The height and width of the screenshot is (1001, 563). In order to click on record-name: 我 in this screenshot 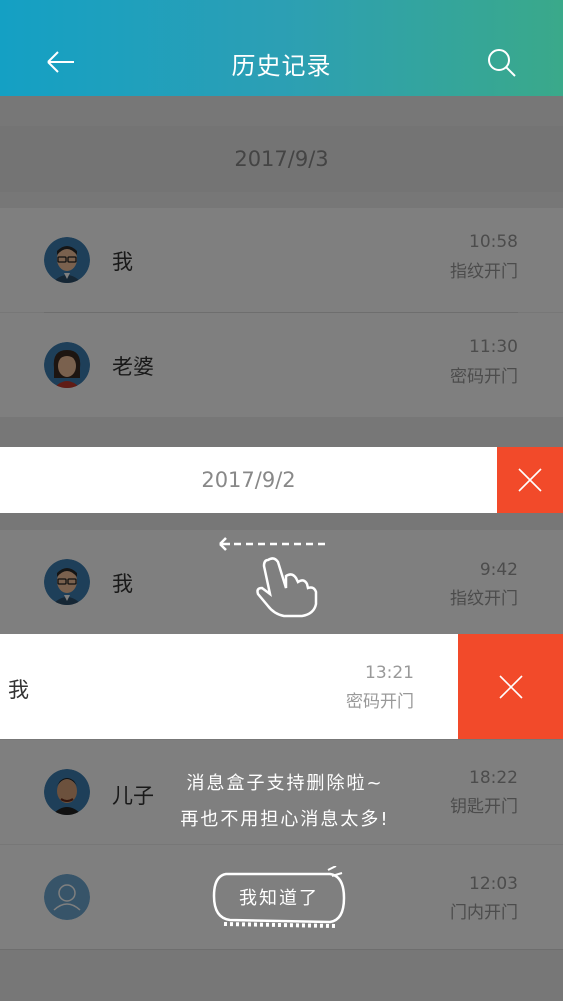, I will do `click(18, 690)`.